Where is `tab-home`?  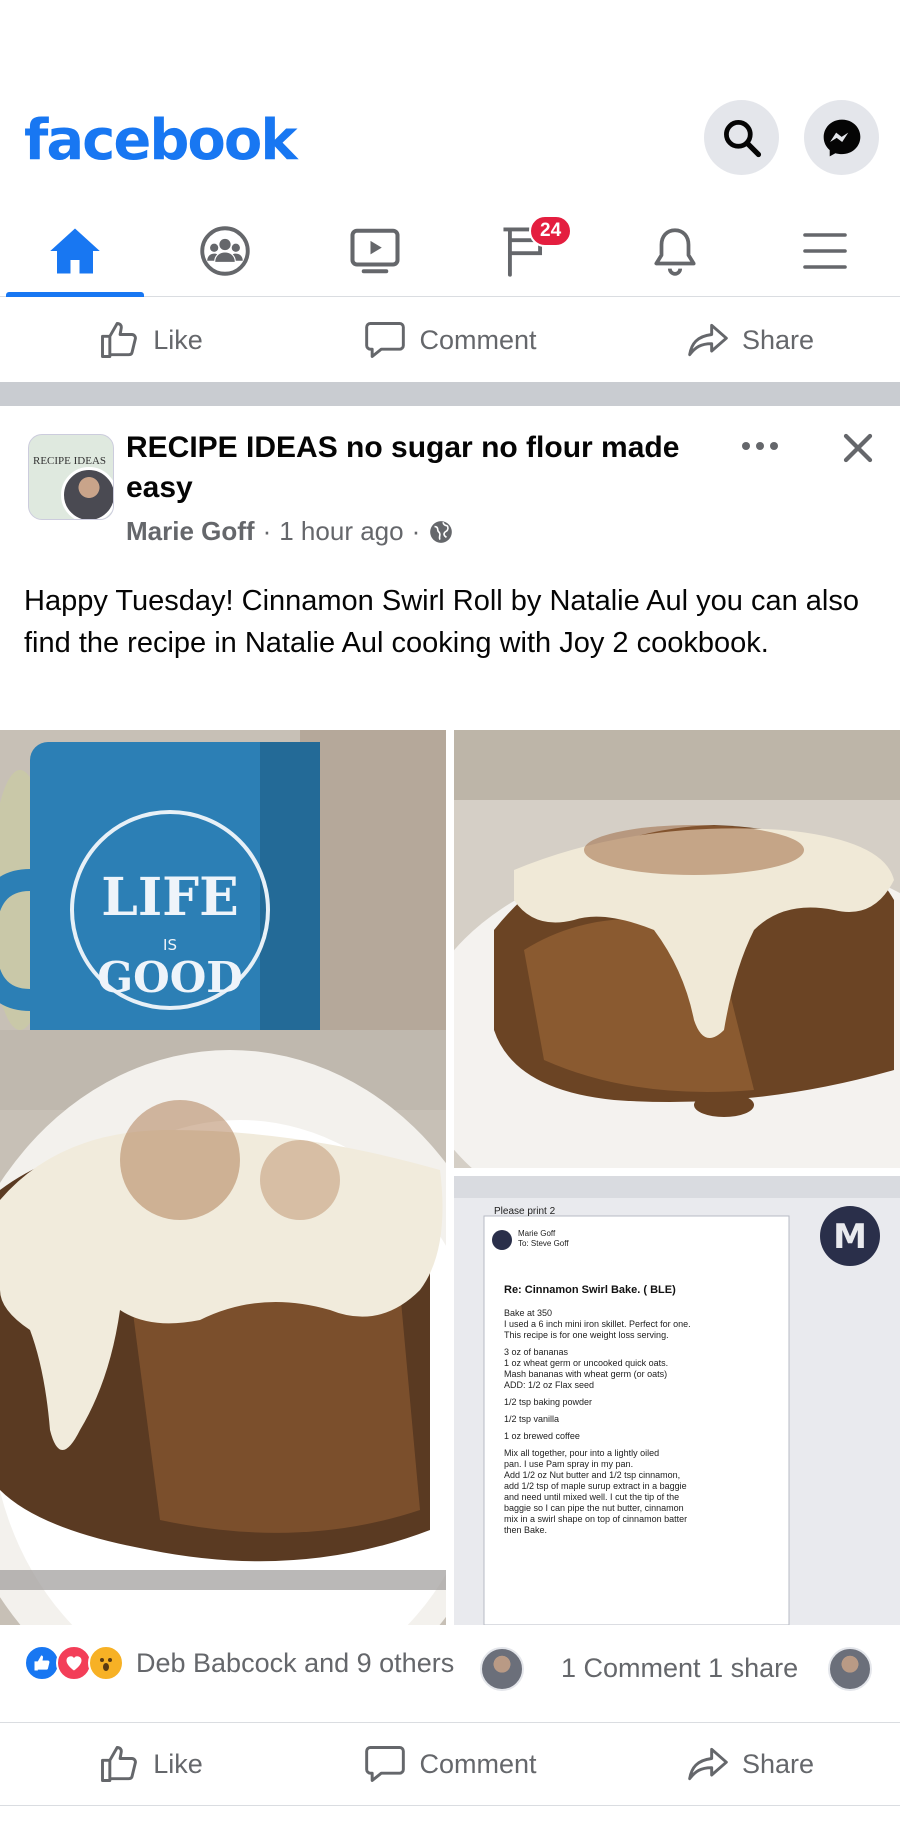 tab-home is located at coordinates (75, 251).